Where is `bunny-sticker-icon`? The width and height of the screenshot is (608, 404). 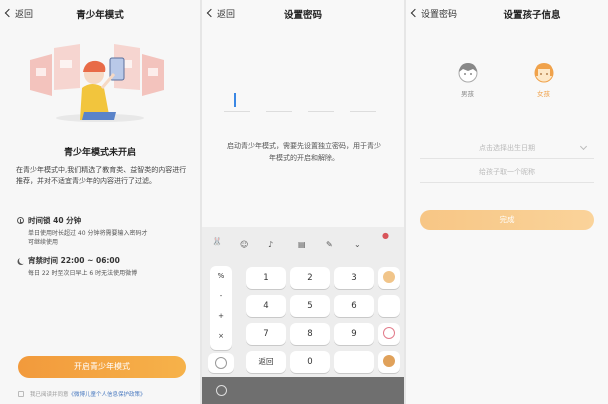
bunny-sticker-icon is located at coordinates (389, 333).